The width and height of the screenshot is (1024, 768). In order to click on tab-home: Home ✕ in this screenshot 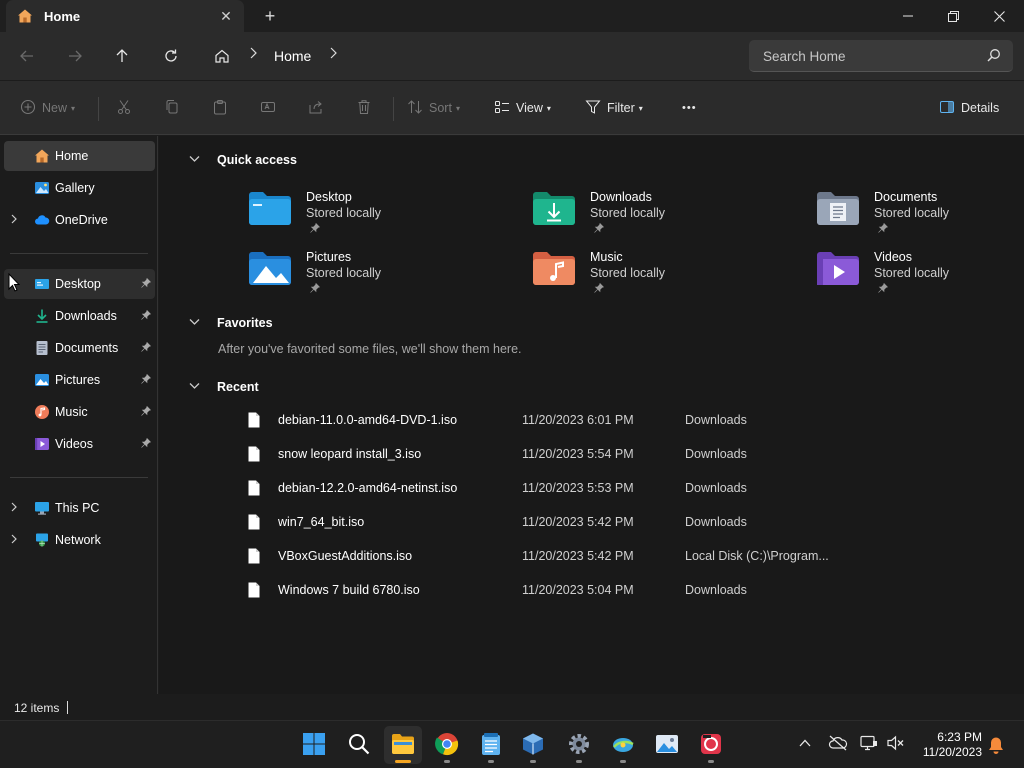, I will do `click(125, 16)`.